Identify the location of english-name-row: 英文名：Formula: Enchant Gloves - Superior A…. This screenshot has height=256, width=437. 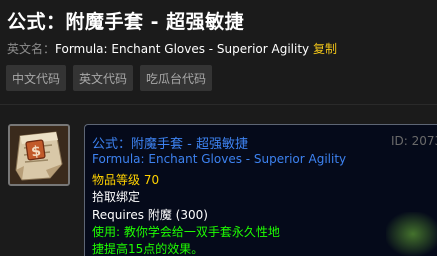
(172, 48).